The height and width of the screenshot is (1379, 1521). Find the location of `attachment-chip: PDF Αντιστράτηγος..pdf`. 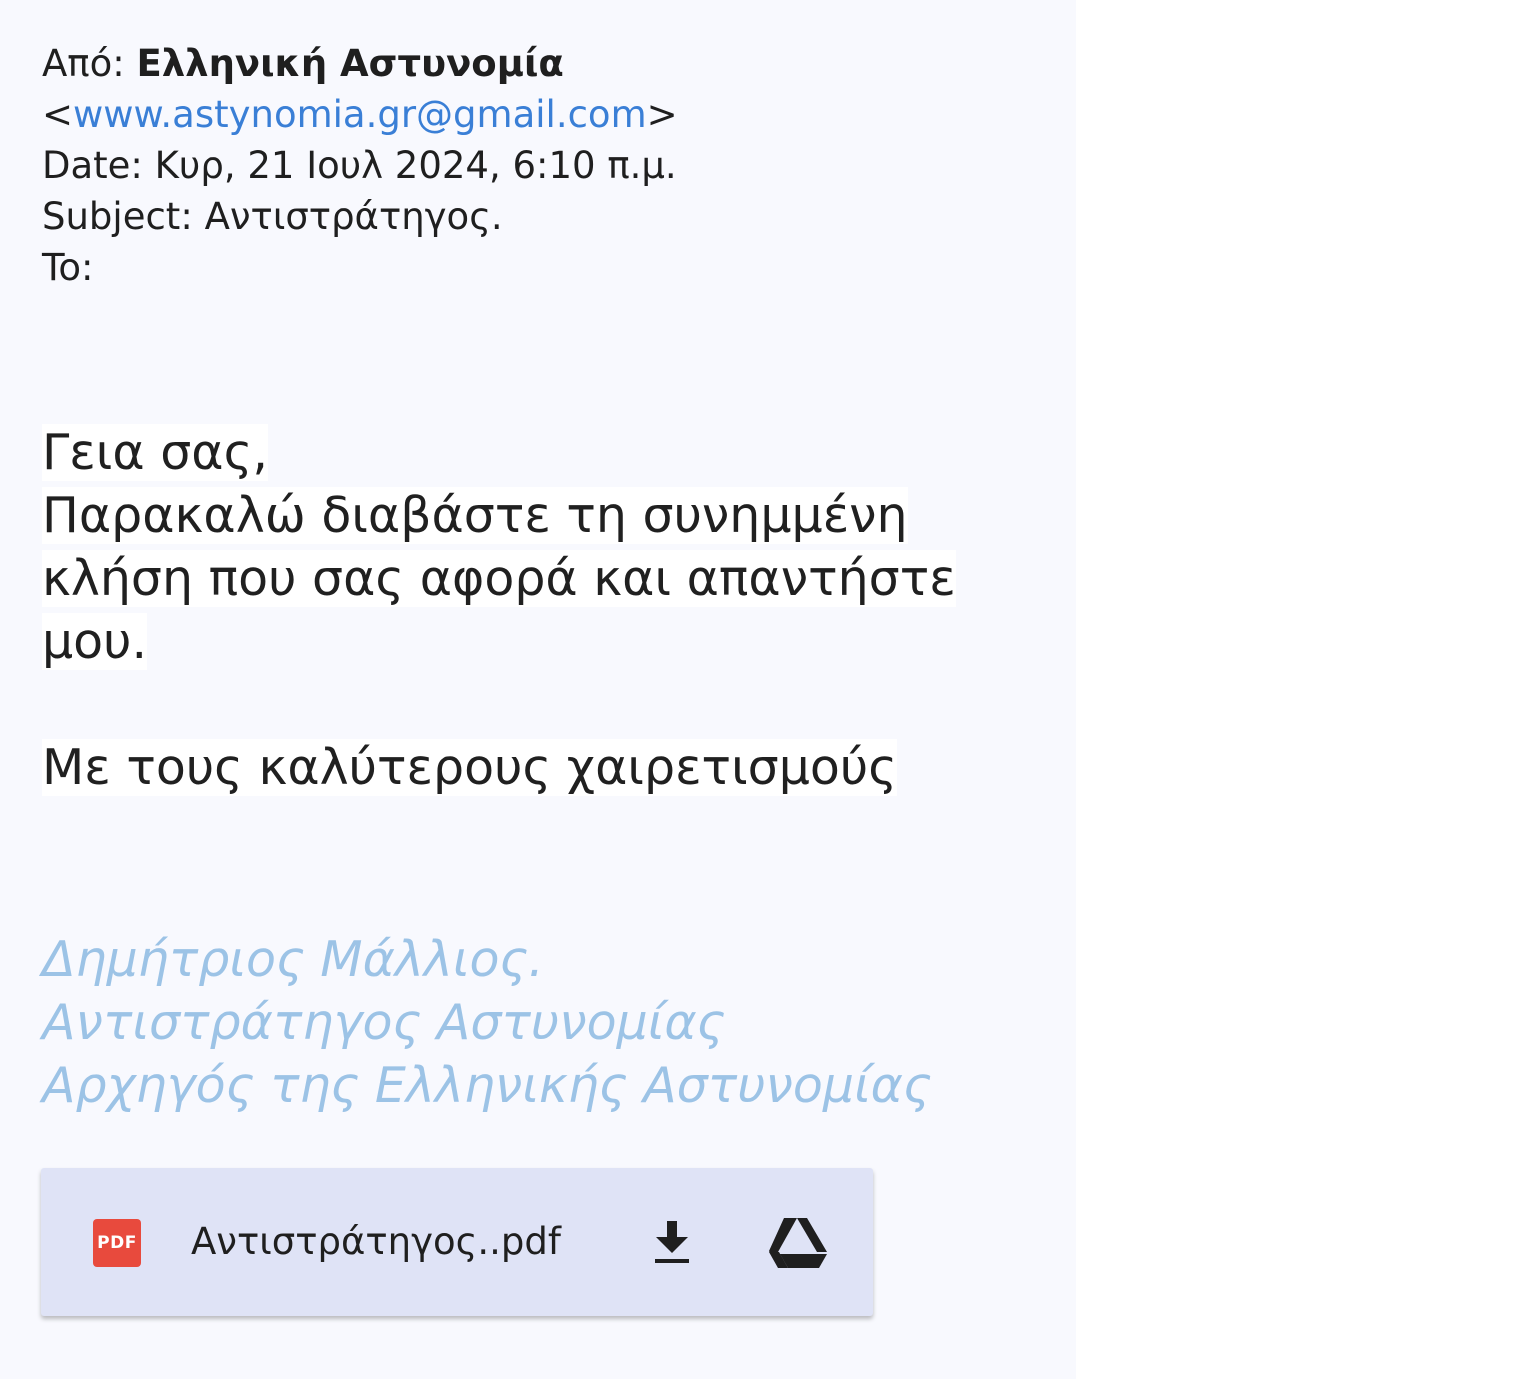

attachment-chip: PDF Αντιστράτηγος..pdf is located at coordinates (457, 1242).